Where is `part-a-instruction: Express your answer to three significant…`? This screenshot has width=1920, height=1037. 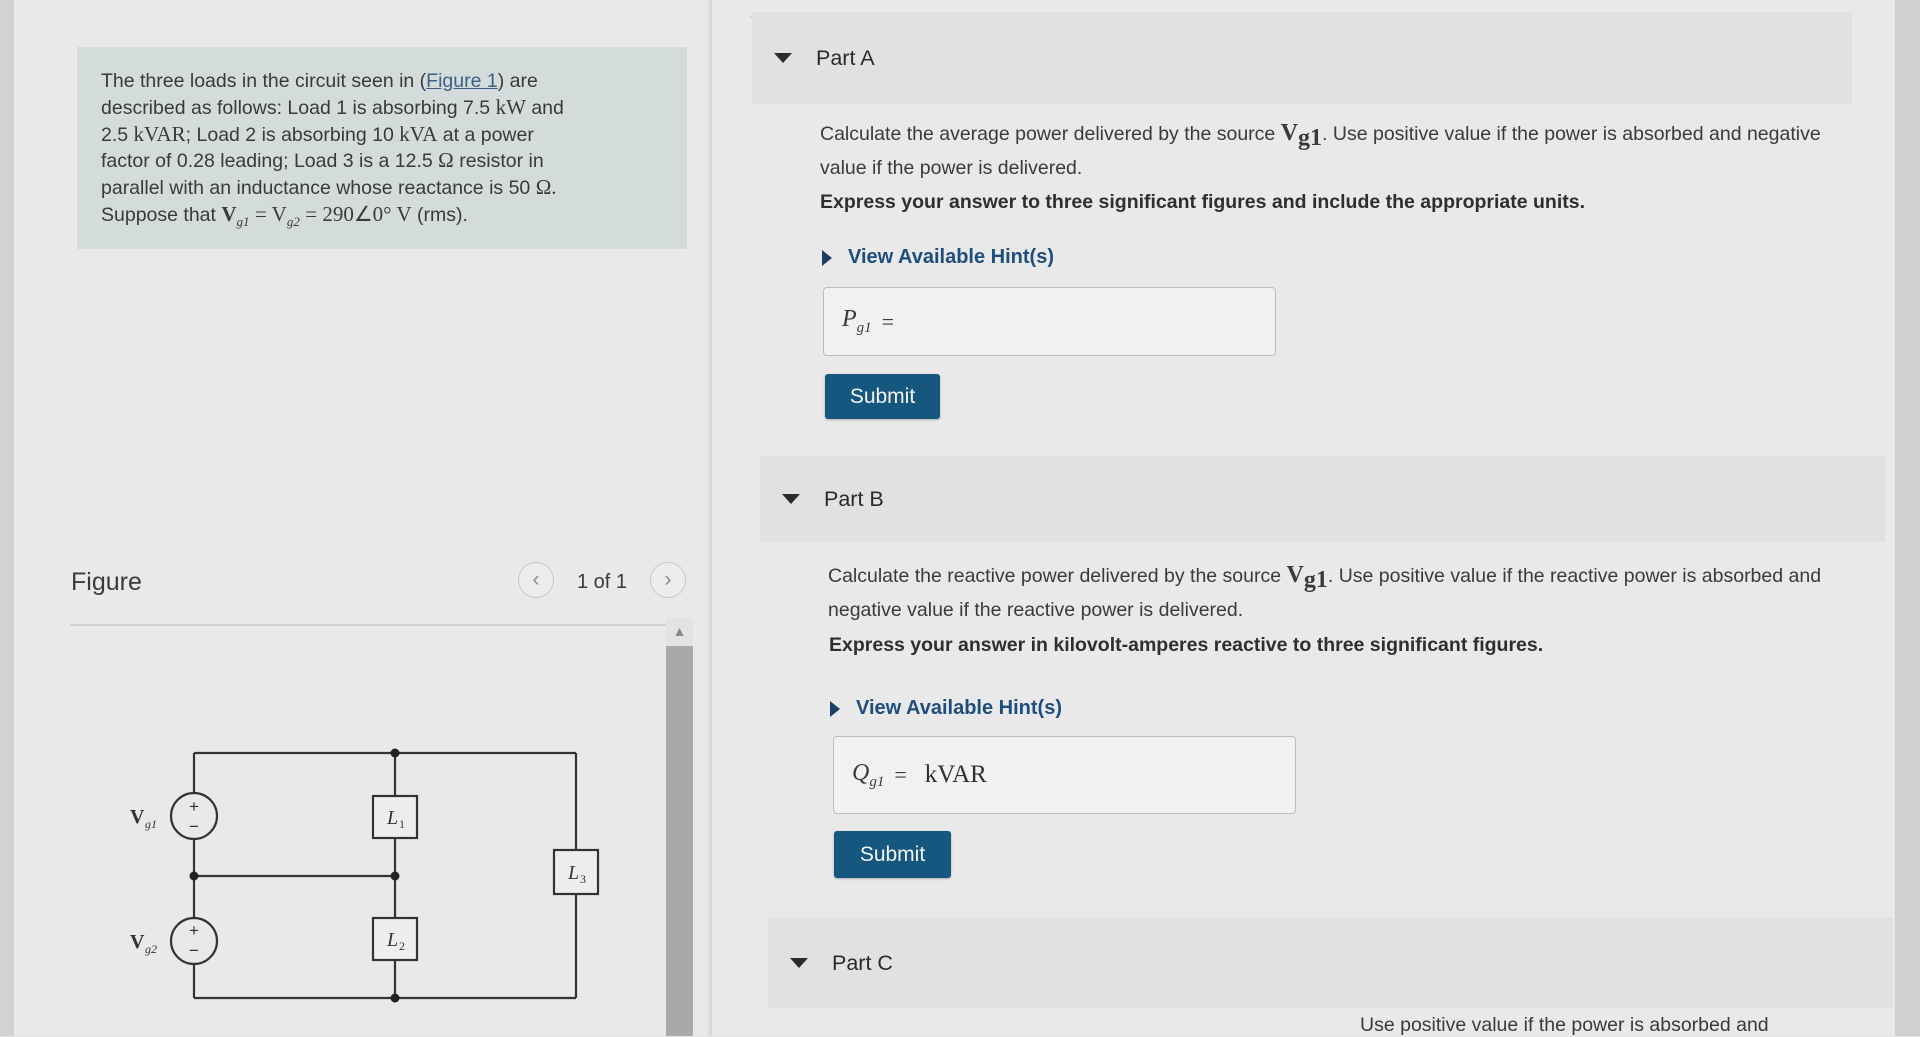 part-a-instruction: Express your answer to three significant… is located at coordinates (1202, 202).